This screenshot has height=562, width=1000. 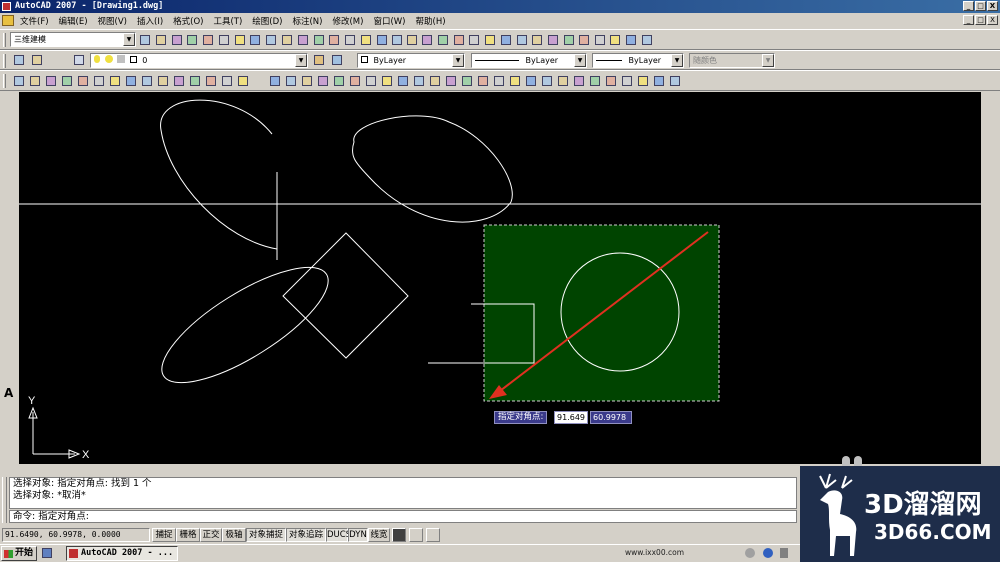 I want to click on menu-format: 格式(O), so click(x=189, y=21).